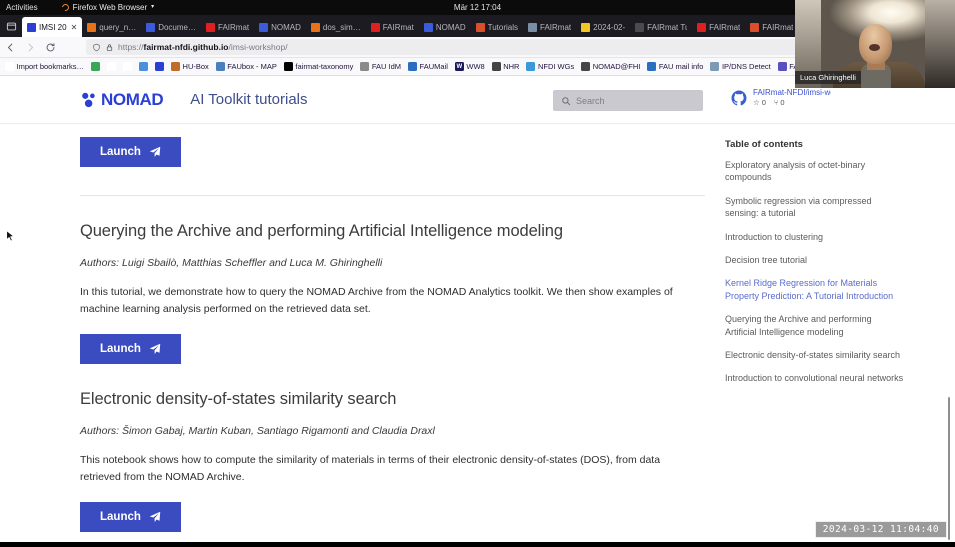  Describe the element at coordinates (828, 77) in the screenshot. I see `webcam-participant-name: Luca Ghiringhelli` at that location.